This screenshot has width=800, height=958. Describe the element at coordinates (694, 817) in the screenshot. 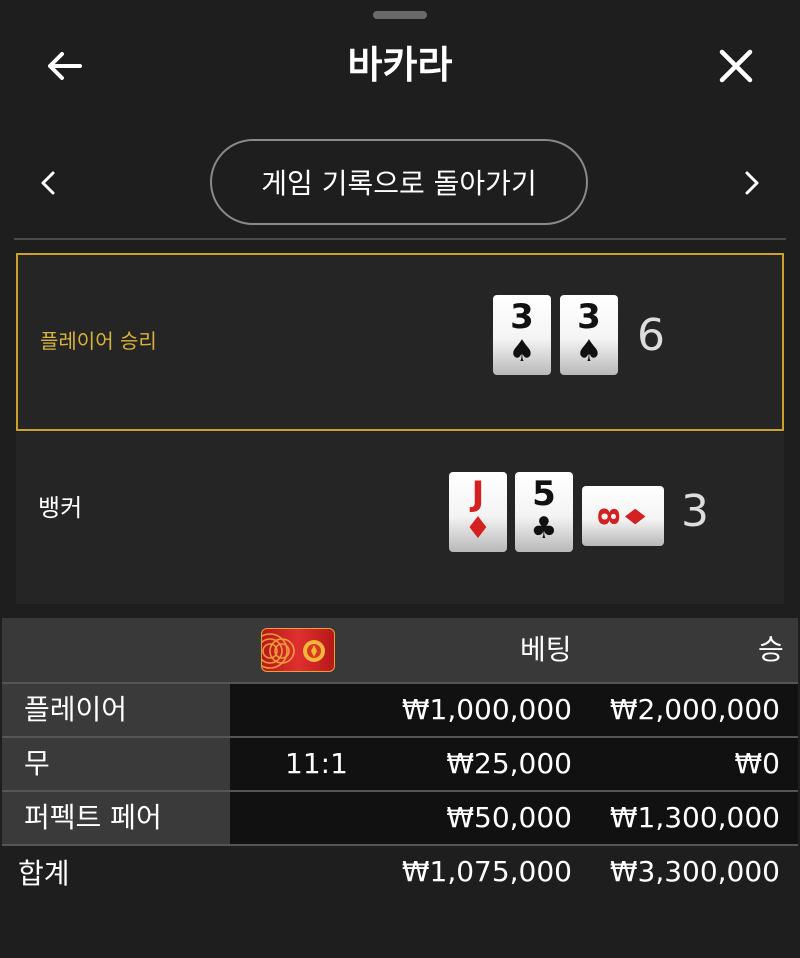

I see `row-win: ₩1,300,000` at that location.